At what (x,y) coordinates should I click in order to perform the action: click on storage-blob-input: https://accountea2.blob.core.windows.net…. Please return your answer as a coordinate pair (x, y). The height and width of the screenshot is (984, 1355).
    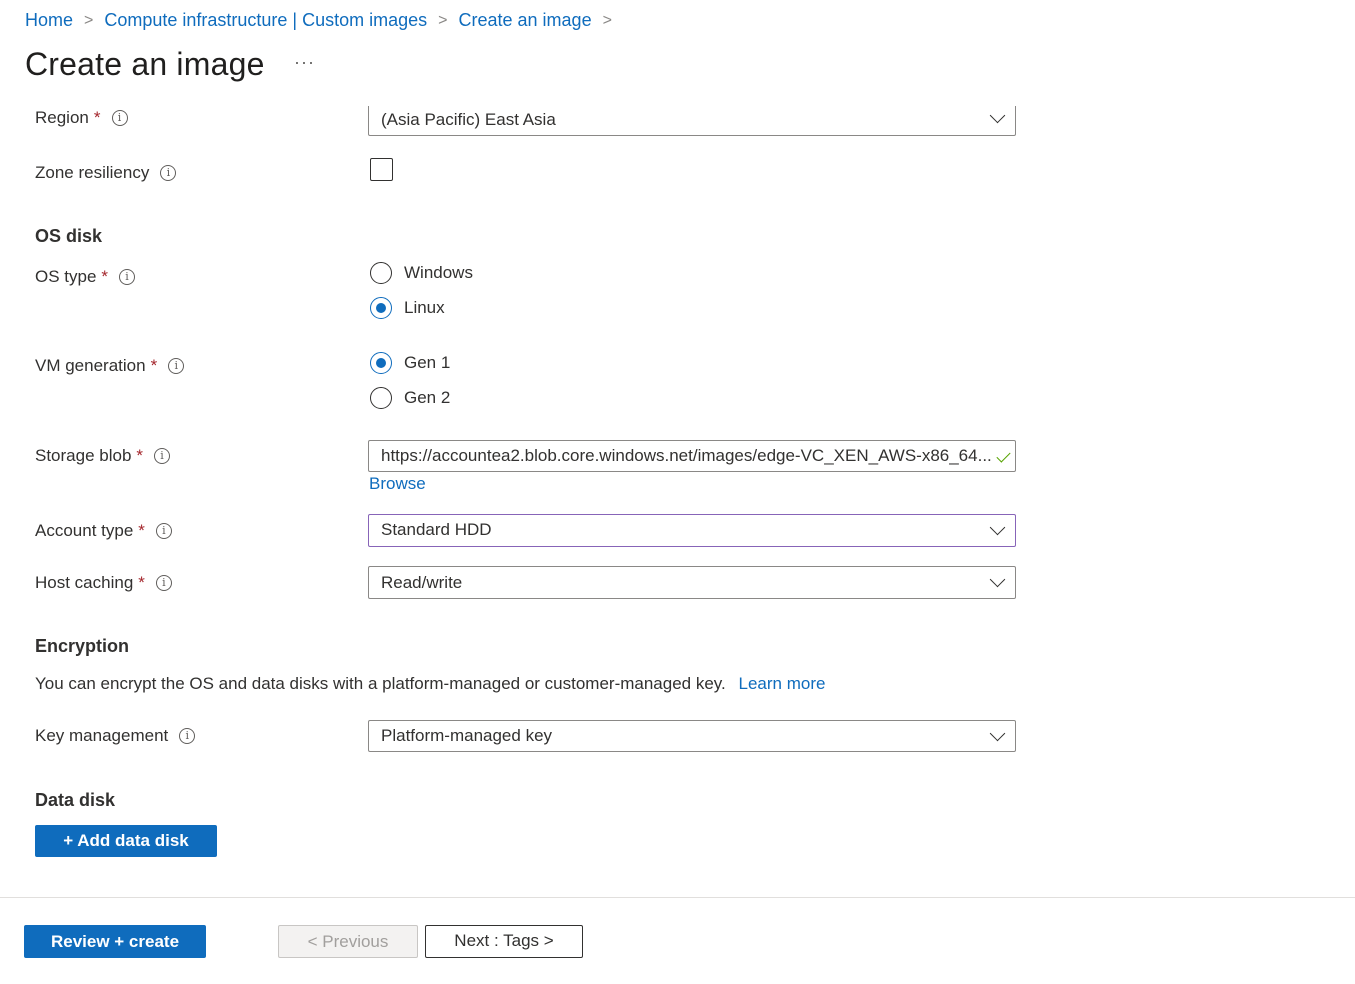
    Looking at the image, I should click on (692, 456).